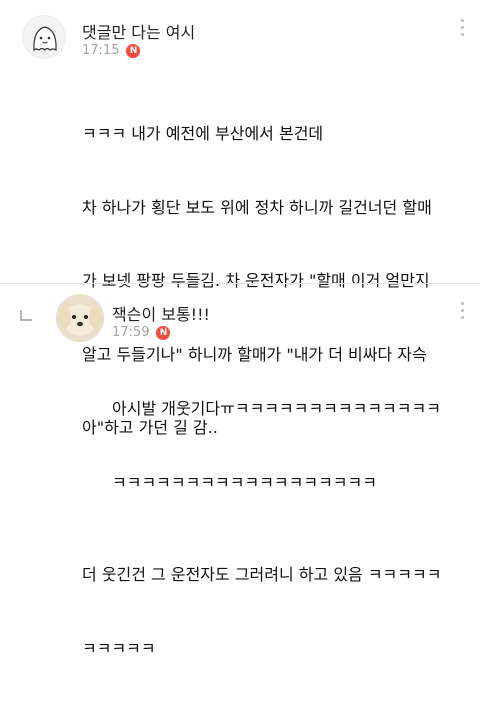 The image size is (480, 710). Describe the element at coordinates (262, 574) in the screenshot. I see `comment-line: 더 웃긴건 그 운전자도 그러려니 하고 있음 ㅋㅋㅋㅋㅋ` at that location.